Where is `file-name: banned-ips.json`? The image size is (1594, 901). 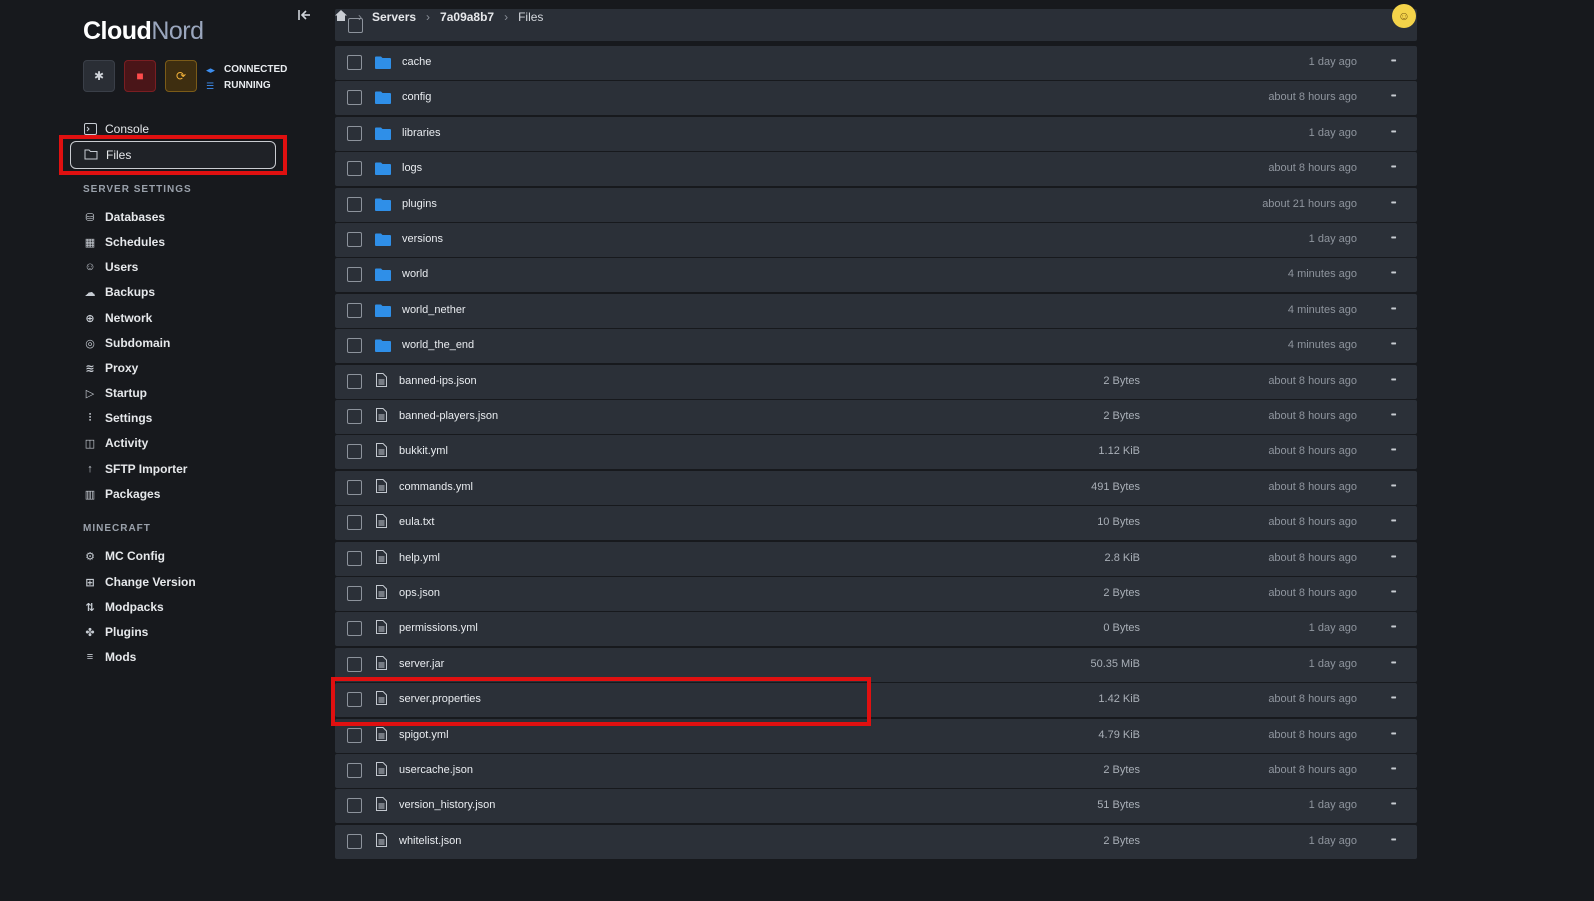
file-name: banned-ips.json is located at coordinates (438, 381).